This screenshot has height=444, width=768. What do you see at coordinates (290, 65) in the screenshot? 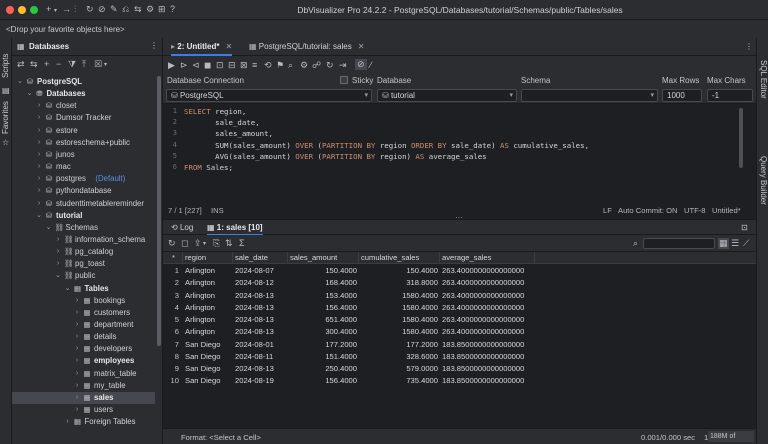
I see `find-icon: ⌕` at bounding box center [290, 65].